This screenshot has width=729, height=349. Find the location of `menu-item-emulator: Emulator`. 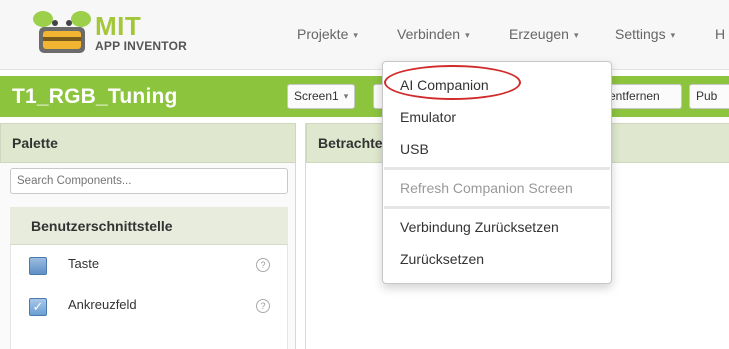

menu-item-emulator: Emulator is located at coordinates (428, 117).